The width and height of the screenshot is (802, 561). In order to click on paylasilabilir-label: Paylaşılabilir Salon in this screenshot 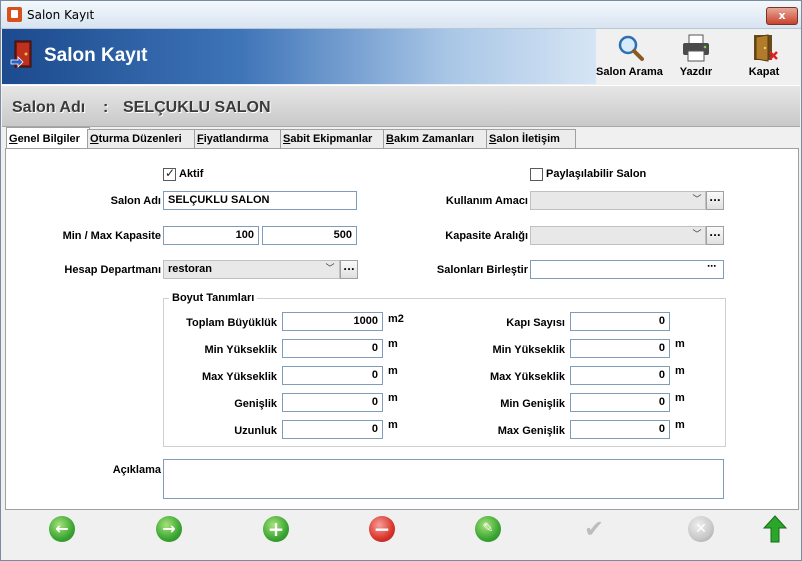, I will do `click(596, 174)`.